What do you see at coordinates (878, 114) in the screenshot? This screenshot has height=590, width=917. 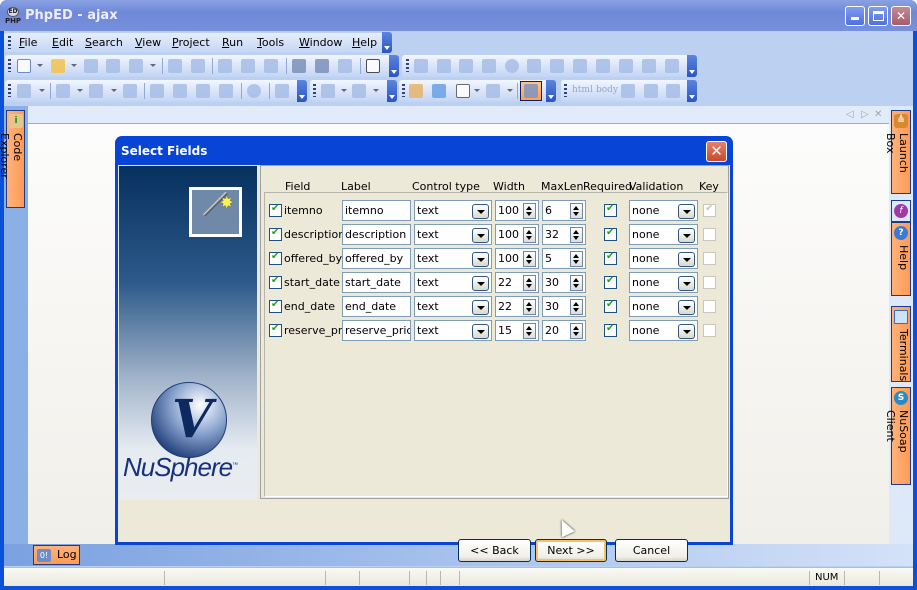 I see `close-editor-icon: ✕` at bounding box center [878, 114].